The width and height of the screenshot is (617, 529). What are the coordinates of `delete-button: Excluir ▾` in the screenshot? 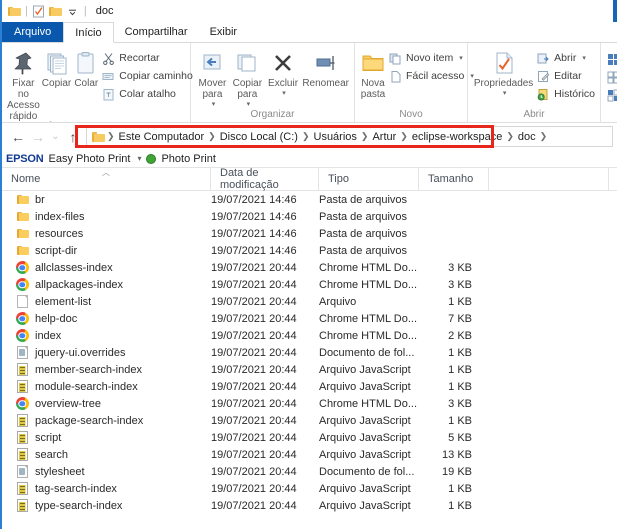 It's located at (283, 71).